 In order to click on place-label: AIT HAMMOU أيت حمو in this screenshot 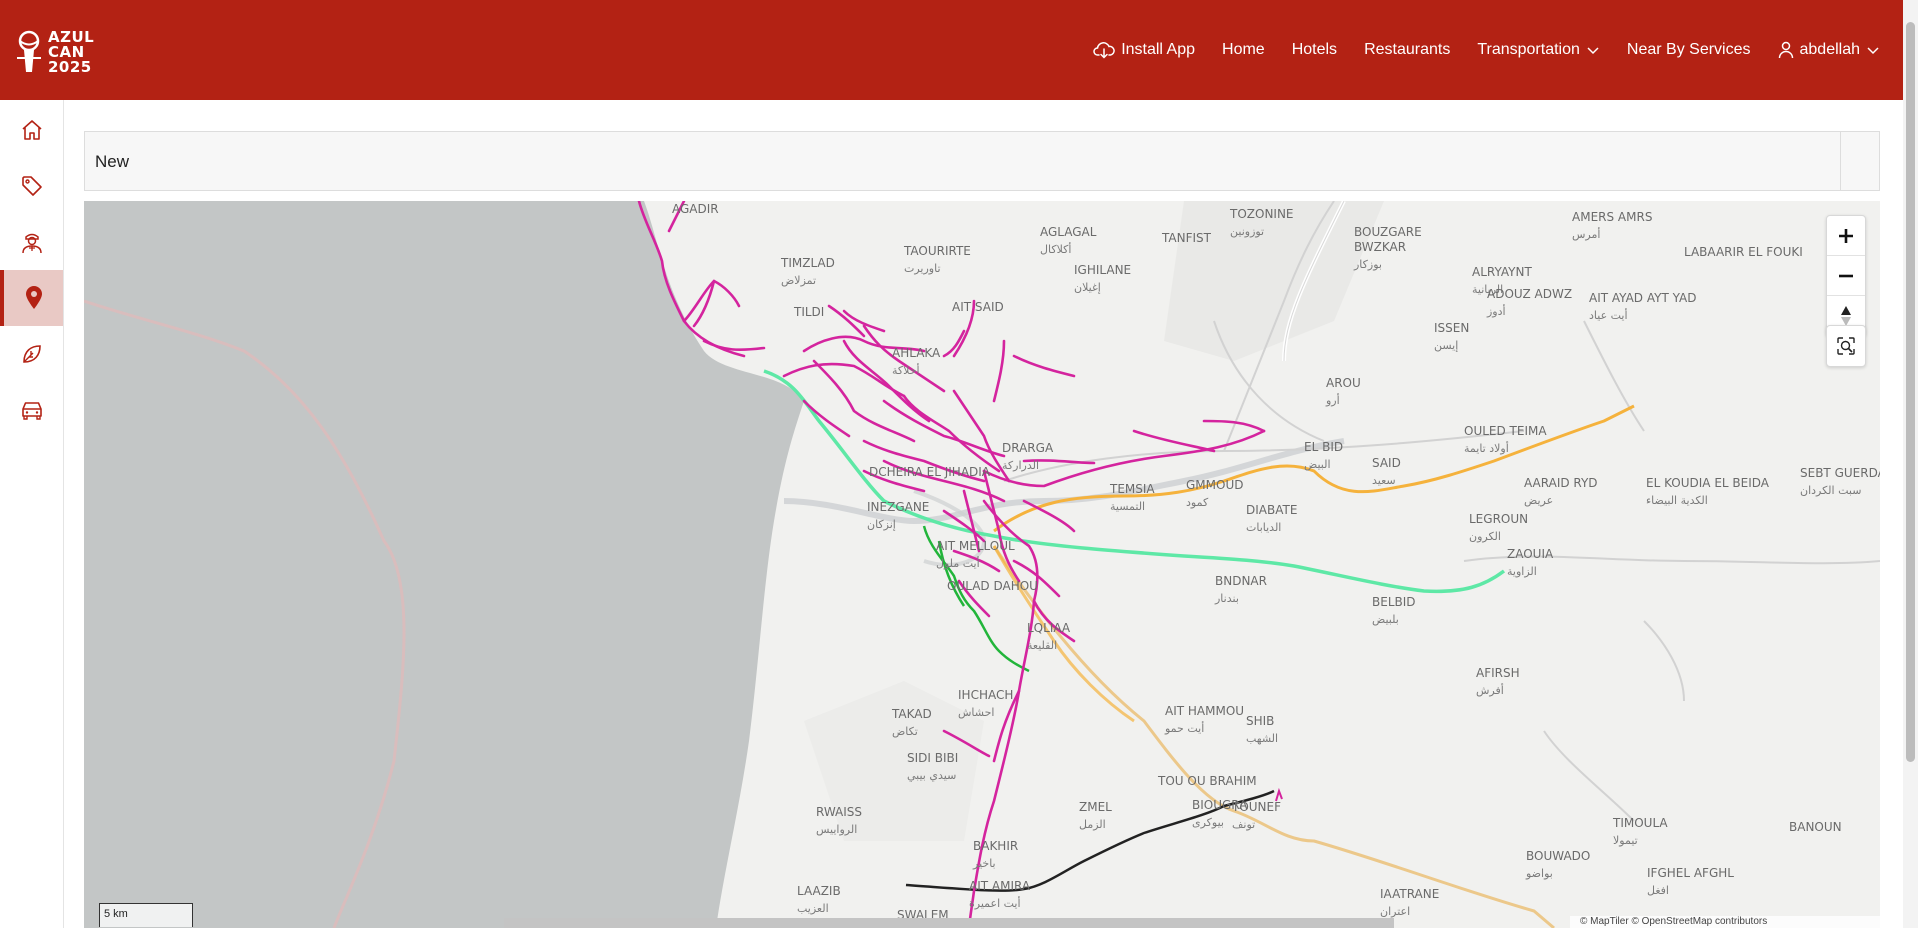, I will do `click(1204, 719)`.